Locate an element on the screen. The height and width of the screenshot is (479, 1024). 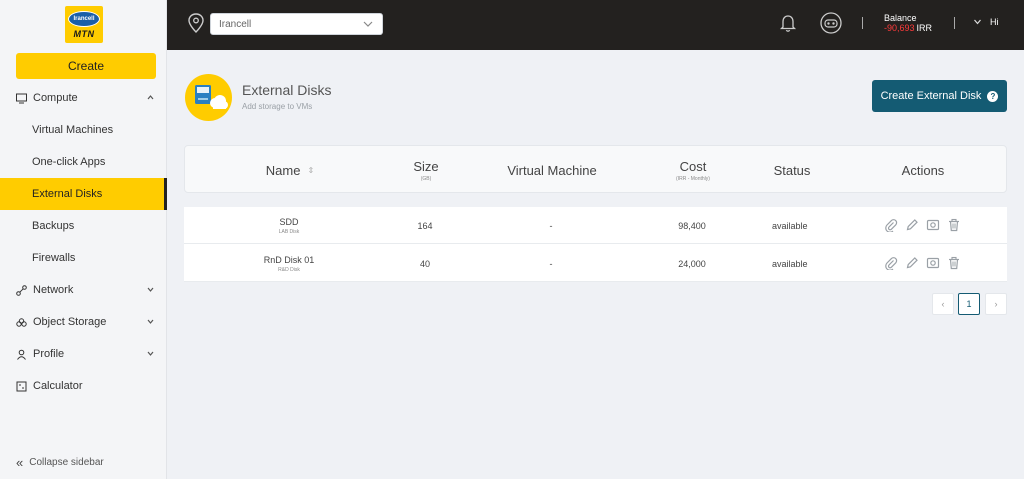
sidebar-item-label: Profile is located at coordinates (49, 354).